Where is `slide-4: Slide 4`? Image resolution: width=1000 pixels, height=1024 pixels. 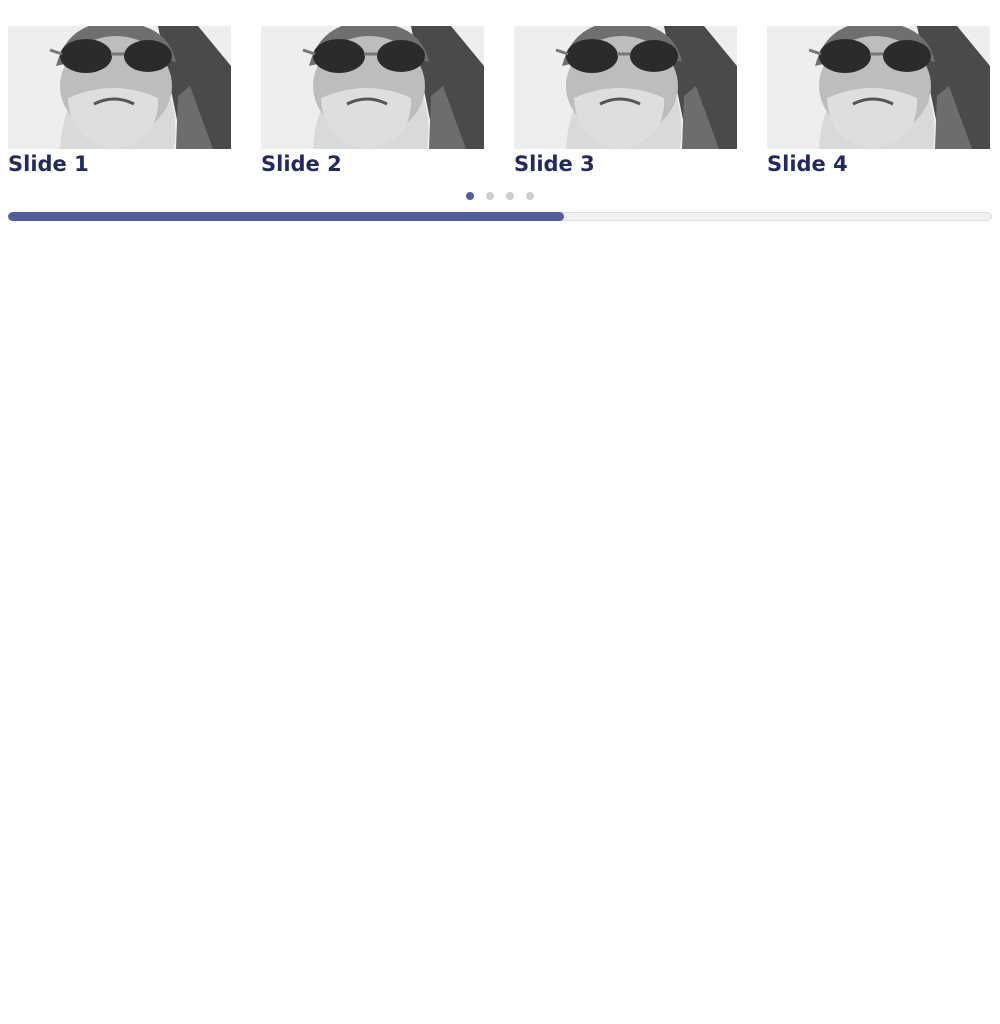 slide-4: Slide 4 is located at coordinates (878, 101).